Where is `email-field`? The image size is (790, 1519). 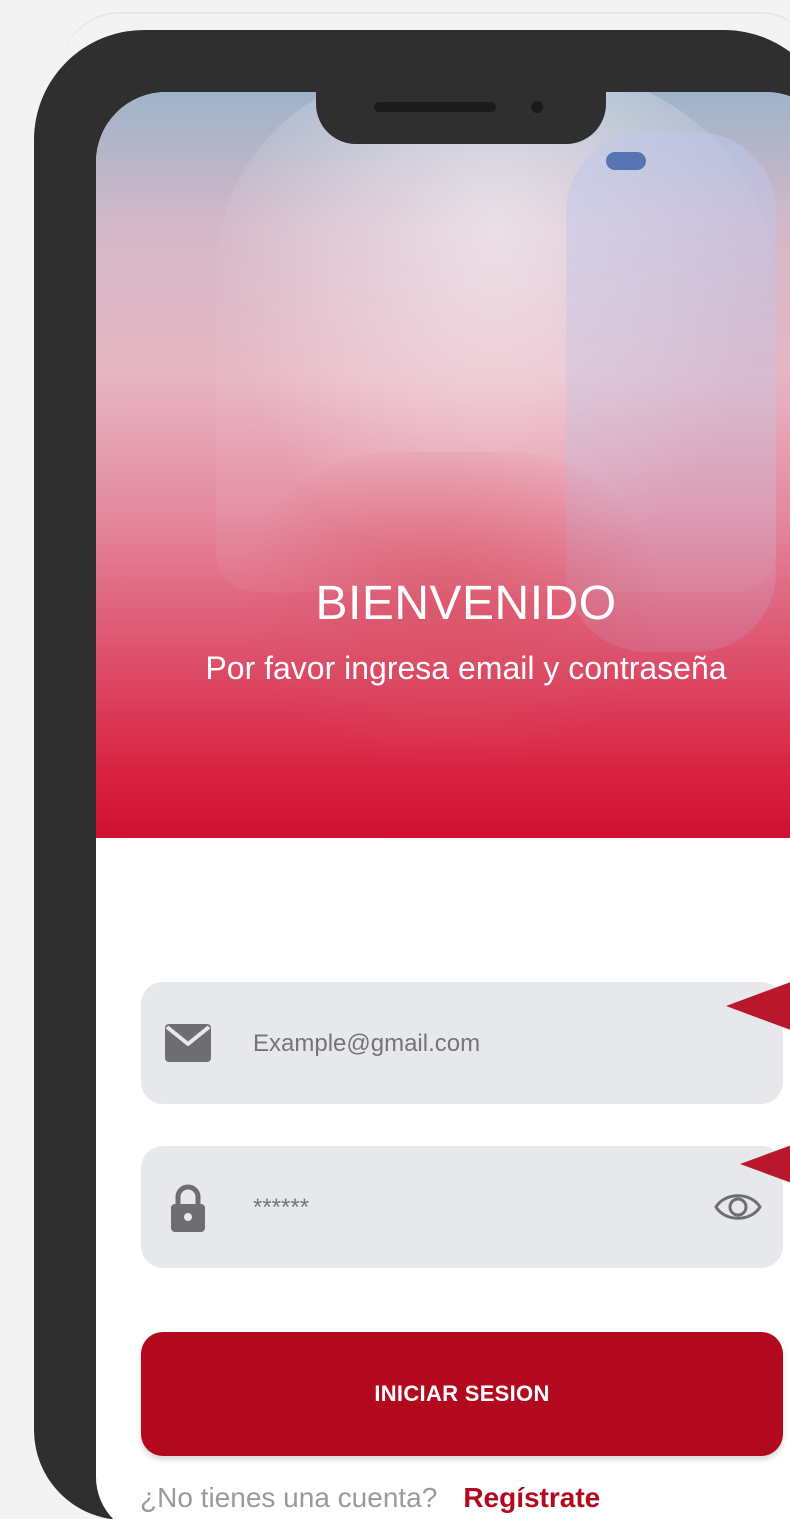
email-field is located at coordinates (462, 1044).